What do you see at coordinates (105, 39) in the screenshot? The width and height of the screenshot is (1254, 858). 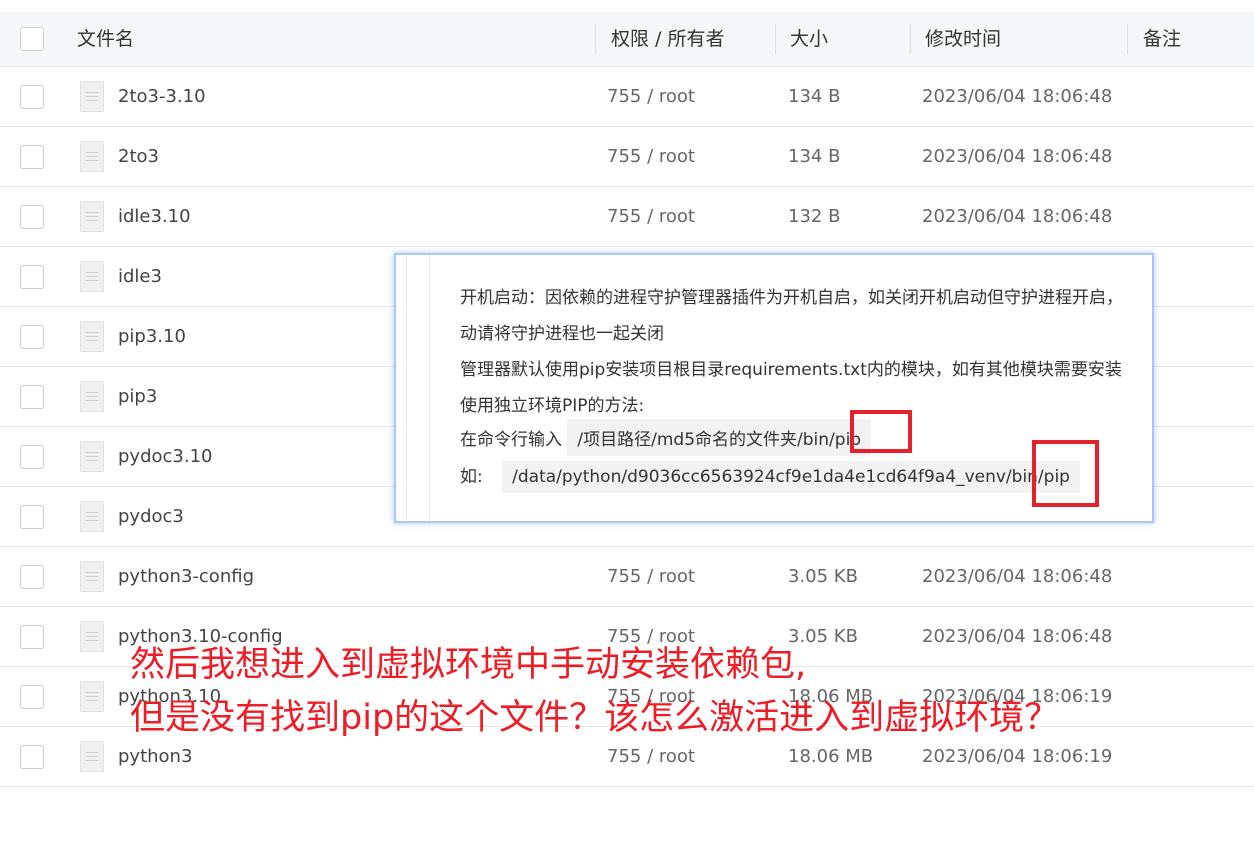 I see `header-filename: 文件名` at bounding box center [105, 39].